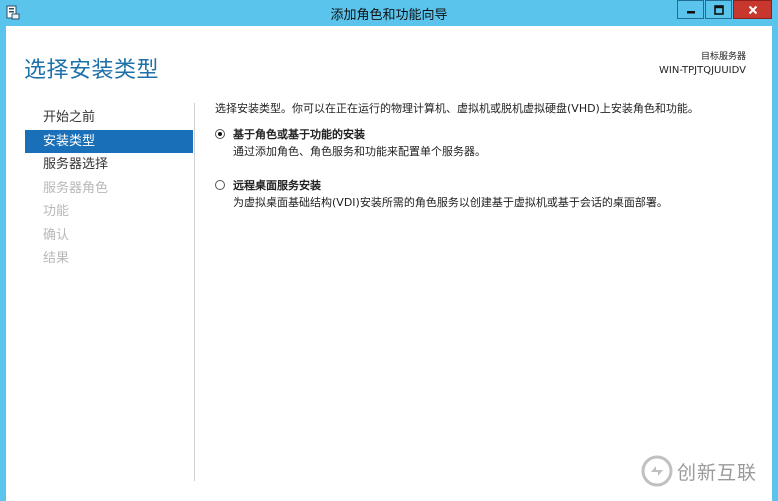 The width and height of the screenshot is (778, 501). What do you see at coordinates (494, 135) in the screenshot?
I see `option-role-based-title: 基于角色或基于功能的安装` at bounding box center [494, 135].